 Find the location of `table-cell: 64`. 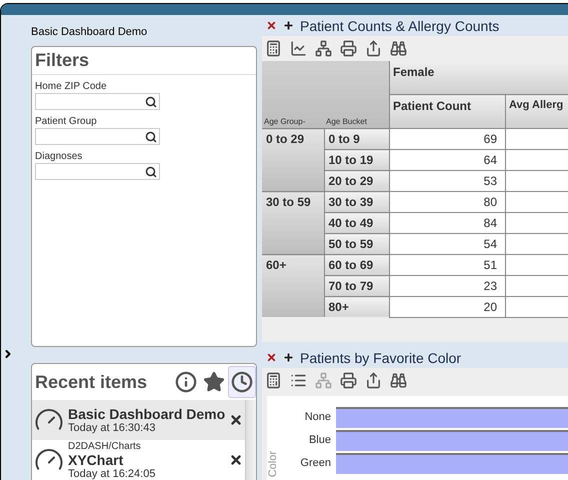

table-cell: 64 is located at coordinates (448, 160).